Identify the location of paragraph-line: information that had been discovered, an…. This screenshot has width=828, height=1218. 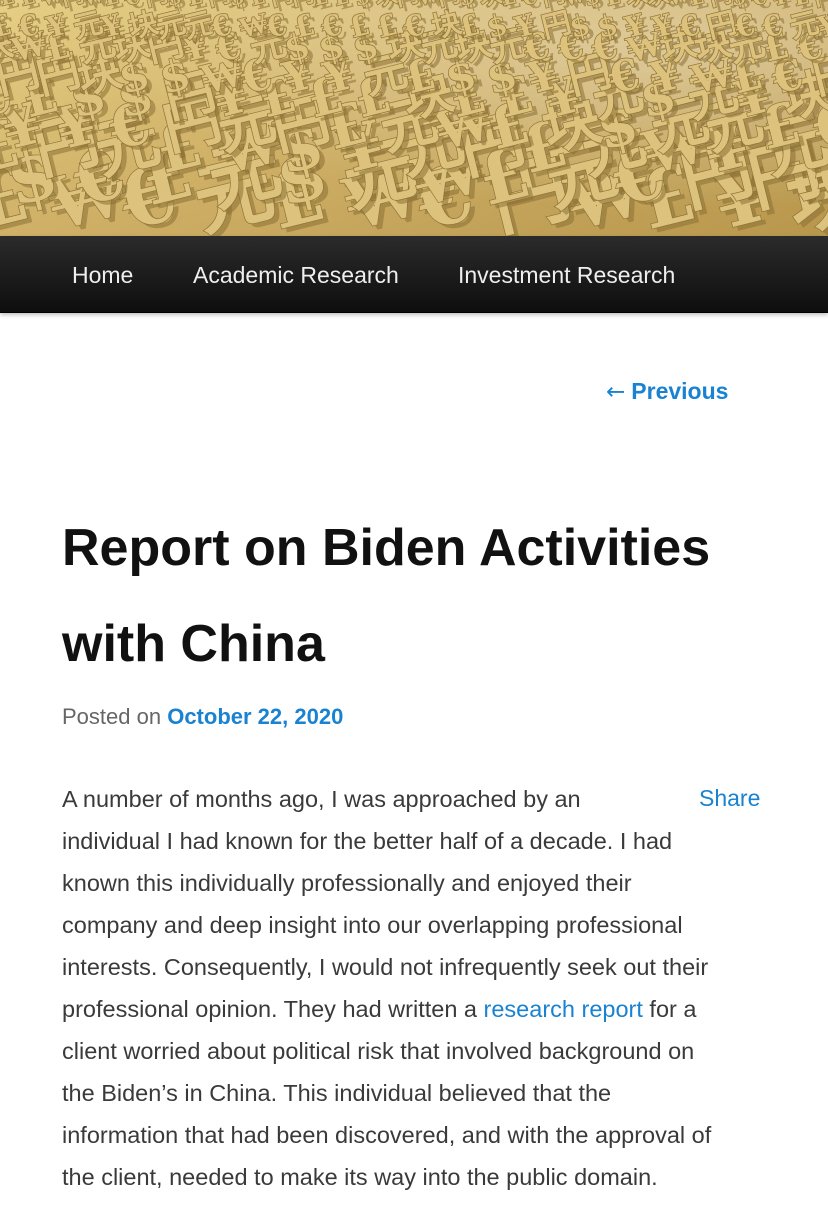
(387, 1135).